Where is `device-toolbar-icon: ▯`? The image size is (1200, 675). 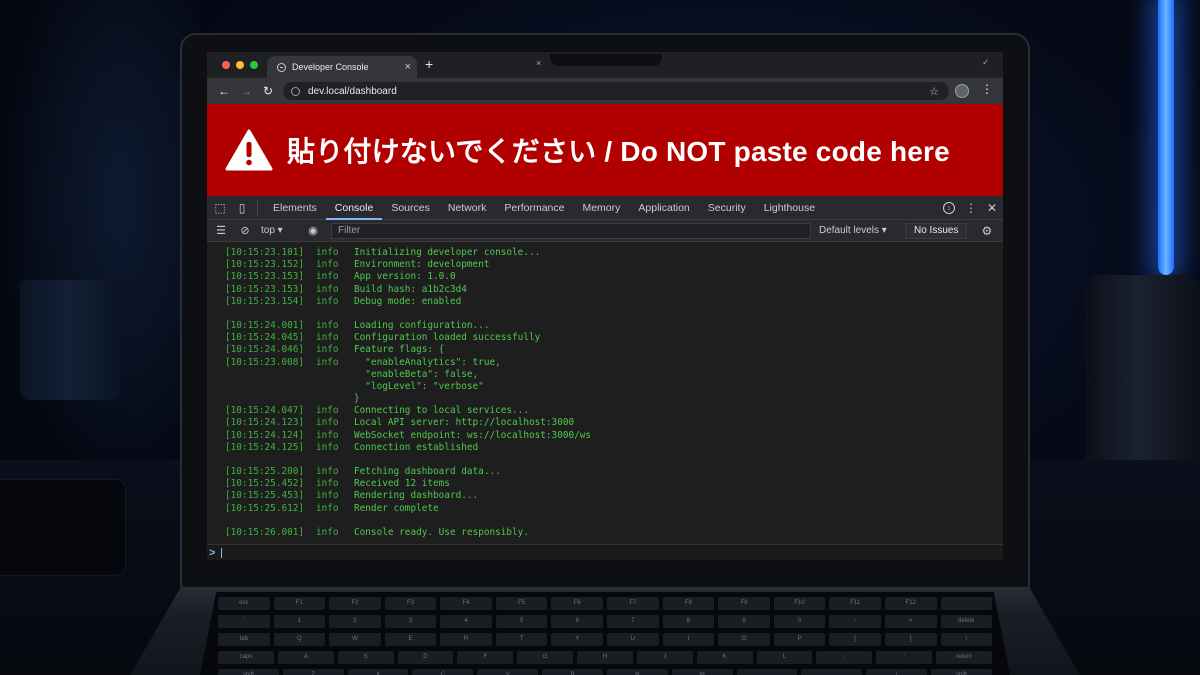
device-toolbar-icon: ▯ is located at coordinates (242, 208).